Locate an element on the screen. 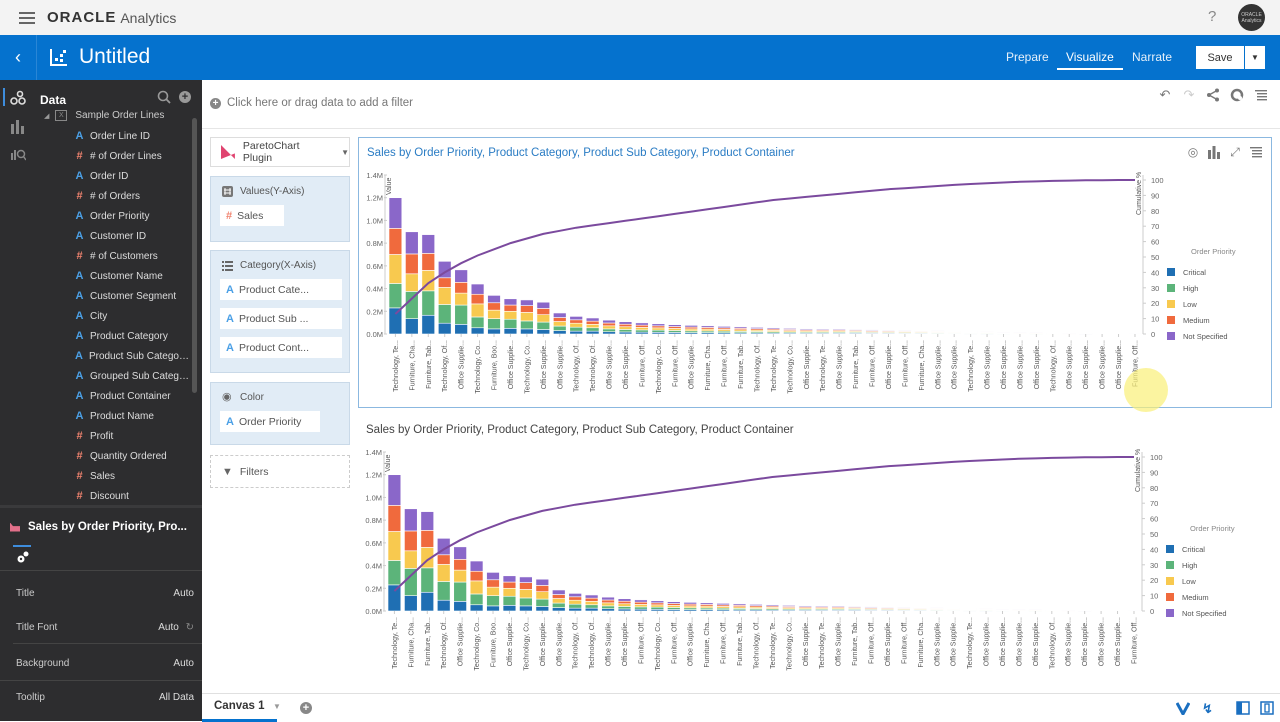 This screenshot has height=722, width=1280. field-item: A Customer Name is located at coordinates (131, 276).